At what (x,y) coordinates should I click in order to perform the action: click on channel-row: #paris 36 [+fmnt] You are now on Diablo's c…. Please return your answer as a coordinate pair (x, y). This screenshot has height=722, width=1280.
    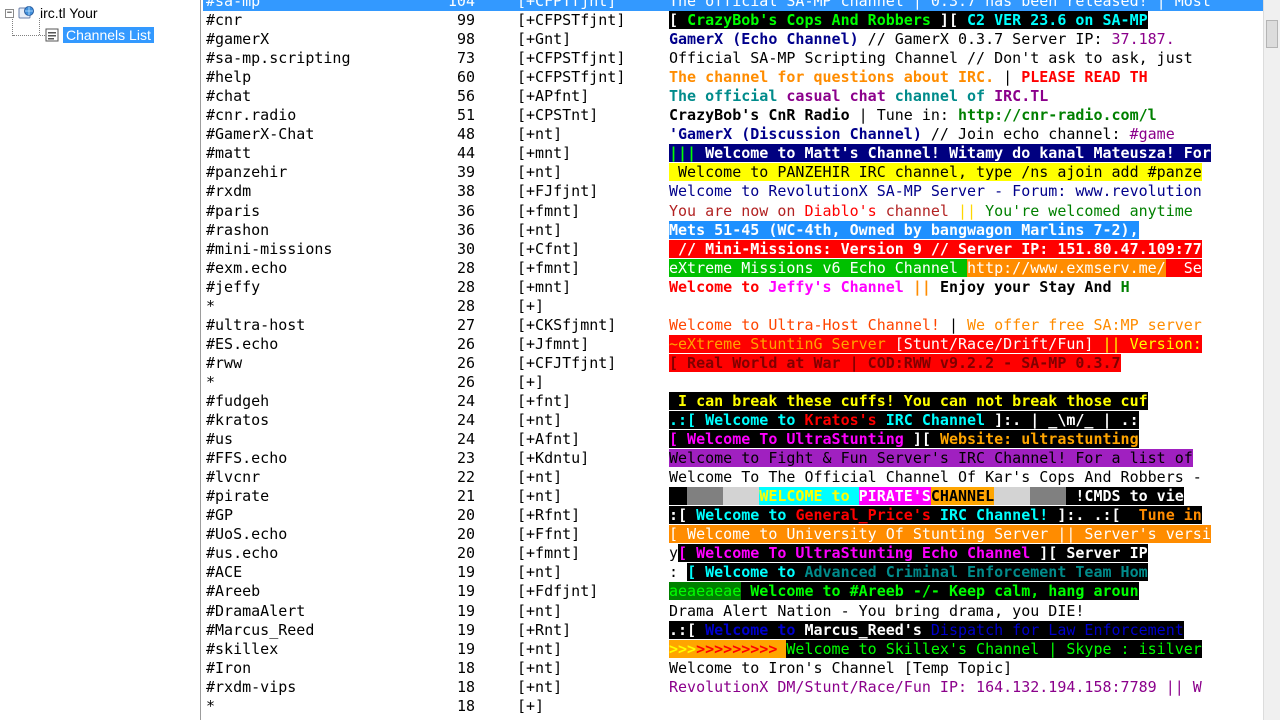
    Looking at the image, I should click on (741, 211).